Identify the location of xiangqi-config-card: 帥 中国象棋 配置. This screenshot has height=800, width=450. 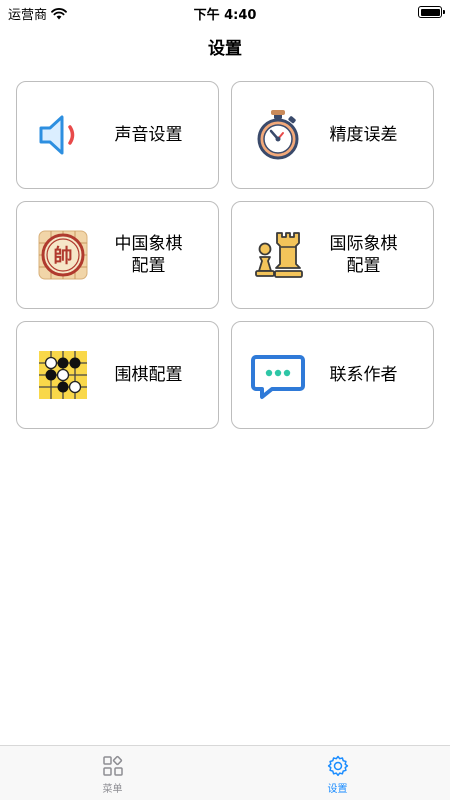
(117, 255).